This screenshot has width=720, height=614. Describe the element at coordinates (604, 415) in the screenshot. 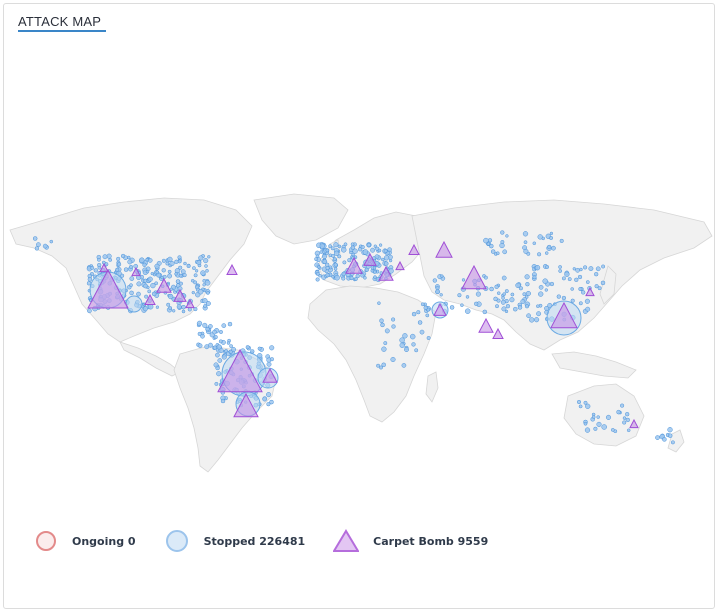

I see `landmass-australia` at that location.